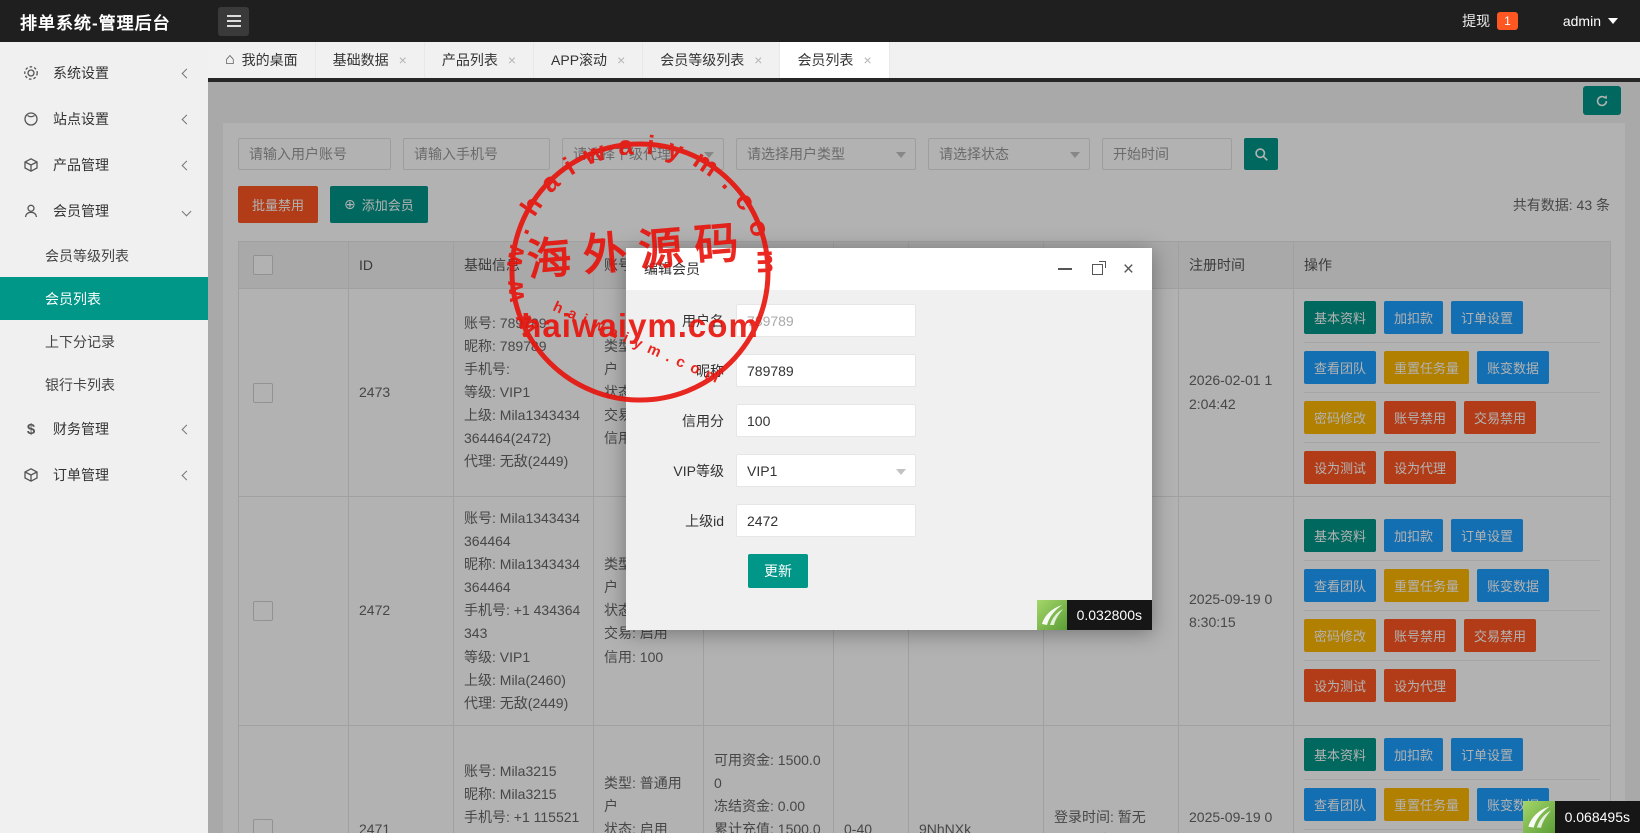 This screenshot has width=1640, height=833. I want to click on sidebar-item-label: 订单管理, so click(81, 475).